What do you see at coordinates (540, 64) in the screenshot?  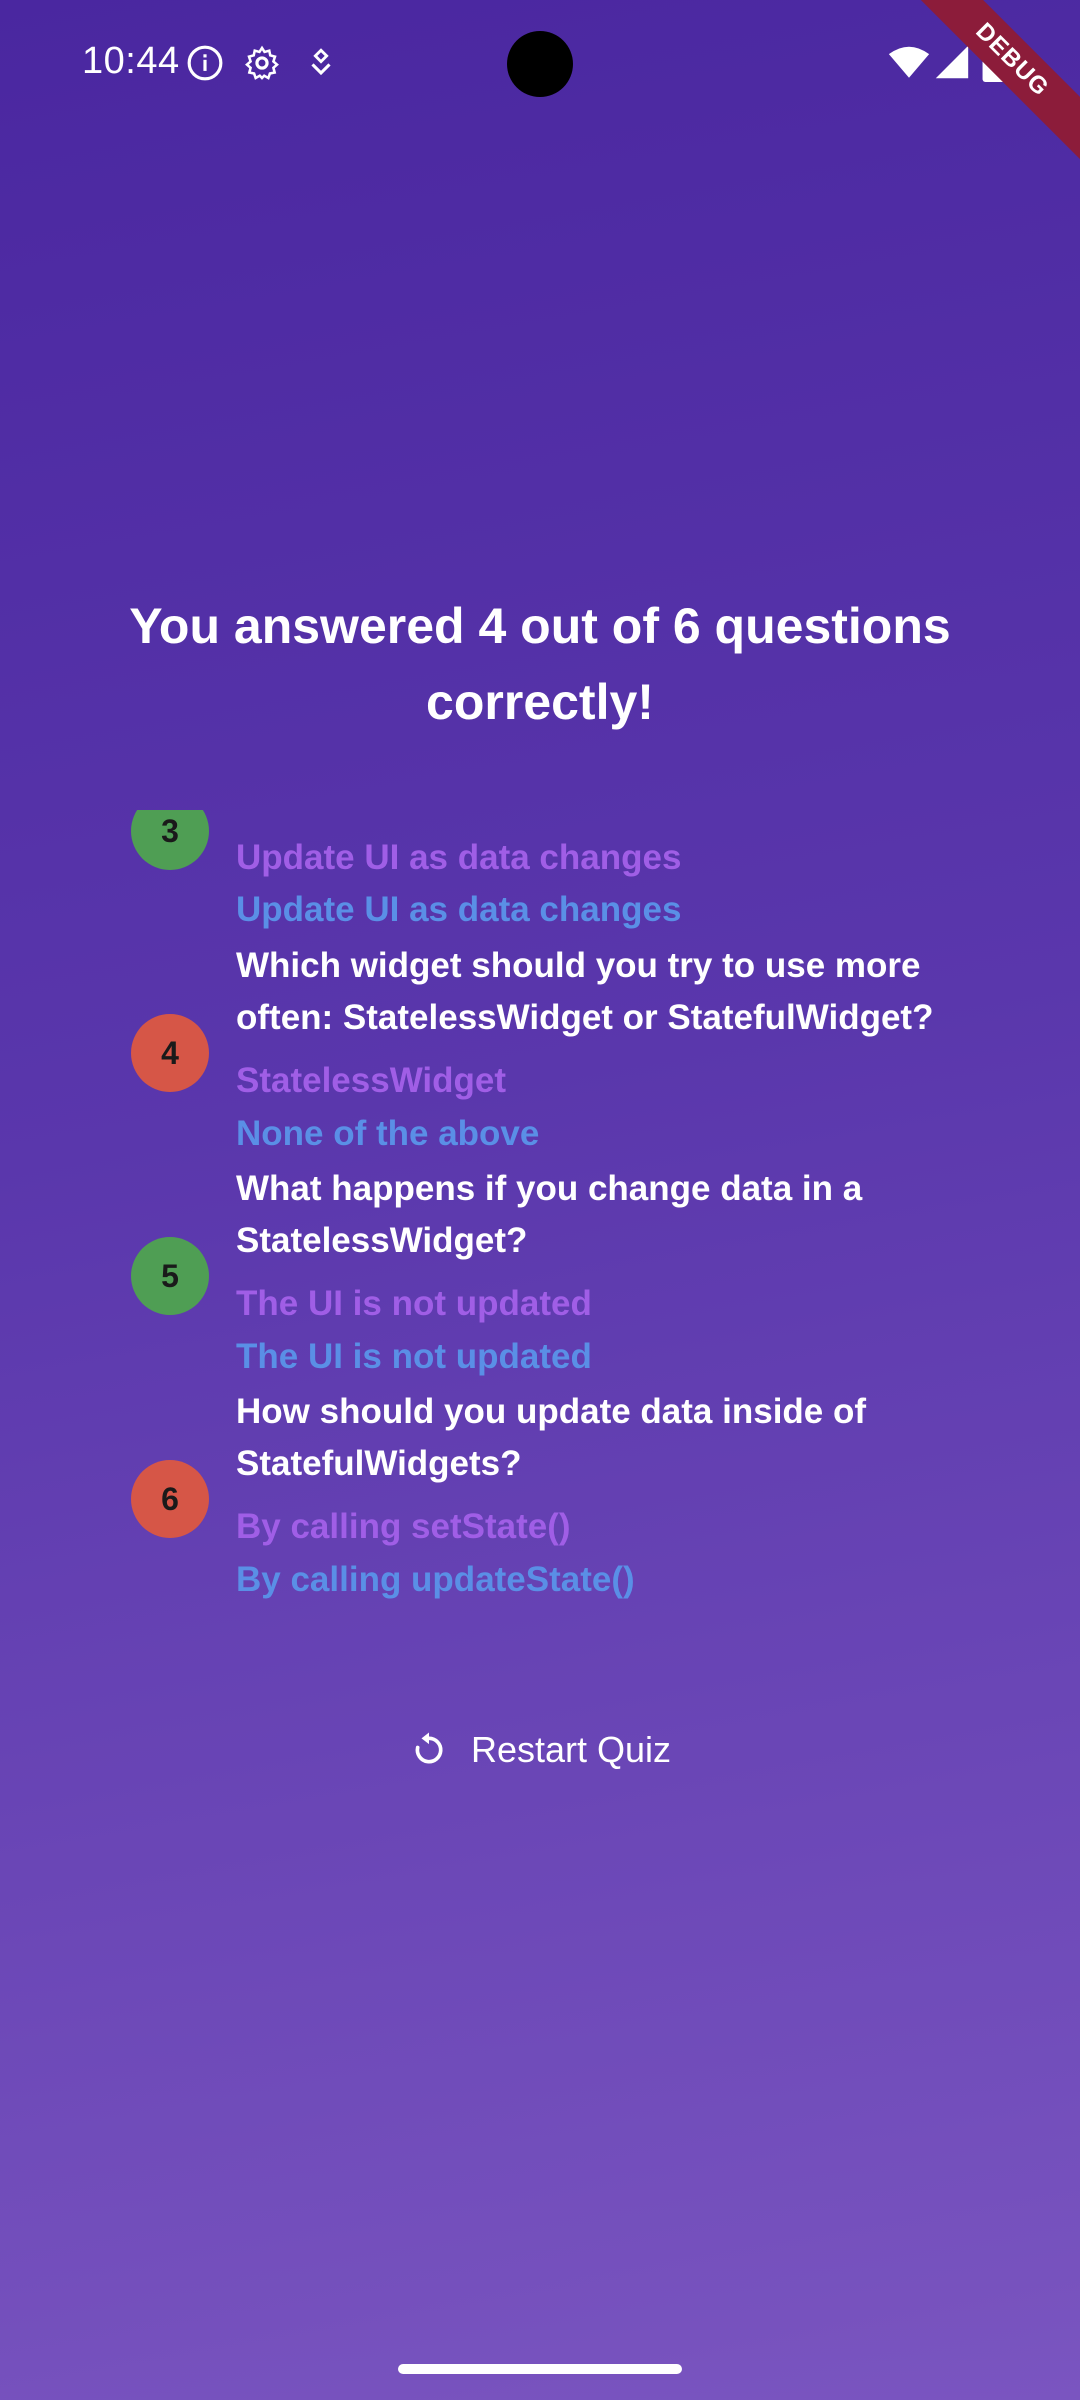 I see `camera-cutout` at bounding box center [540, 64].